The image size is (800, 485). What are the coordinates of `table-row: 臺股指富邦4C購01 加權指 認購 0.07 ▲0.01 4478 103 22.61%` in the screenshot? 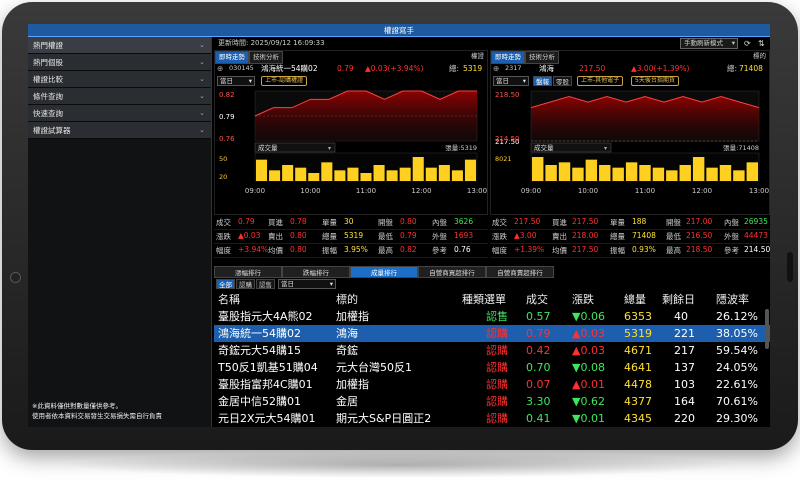 It's located at (492, 384).